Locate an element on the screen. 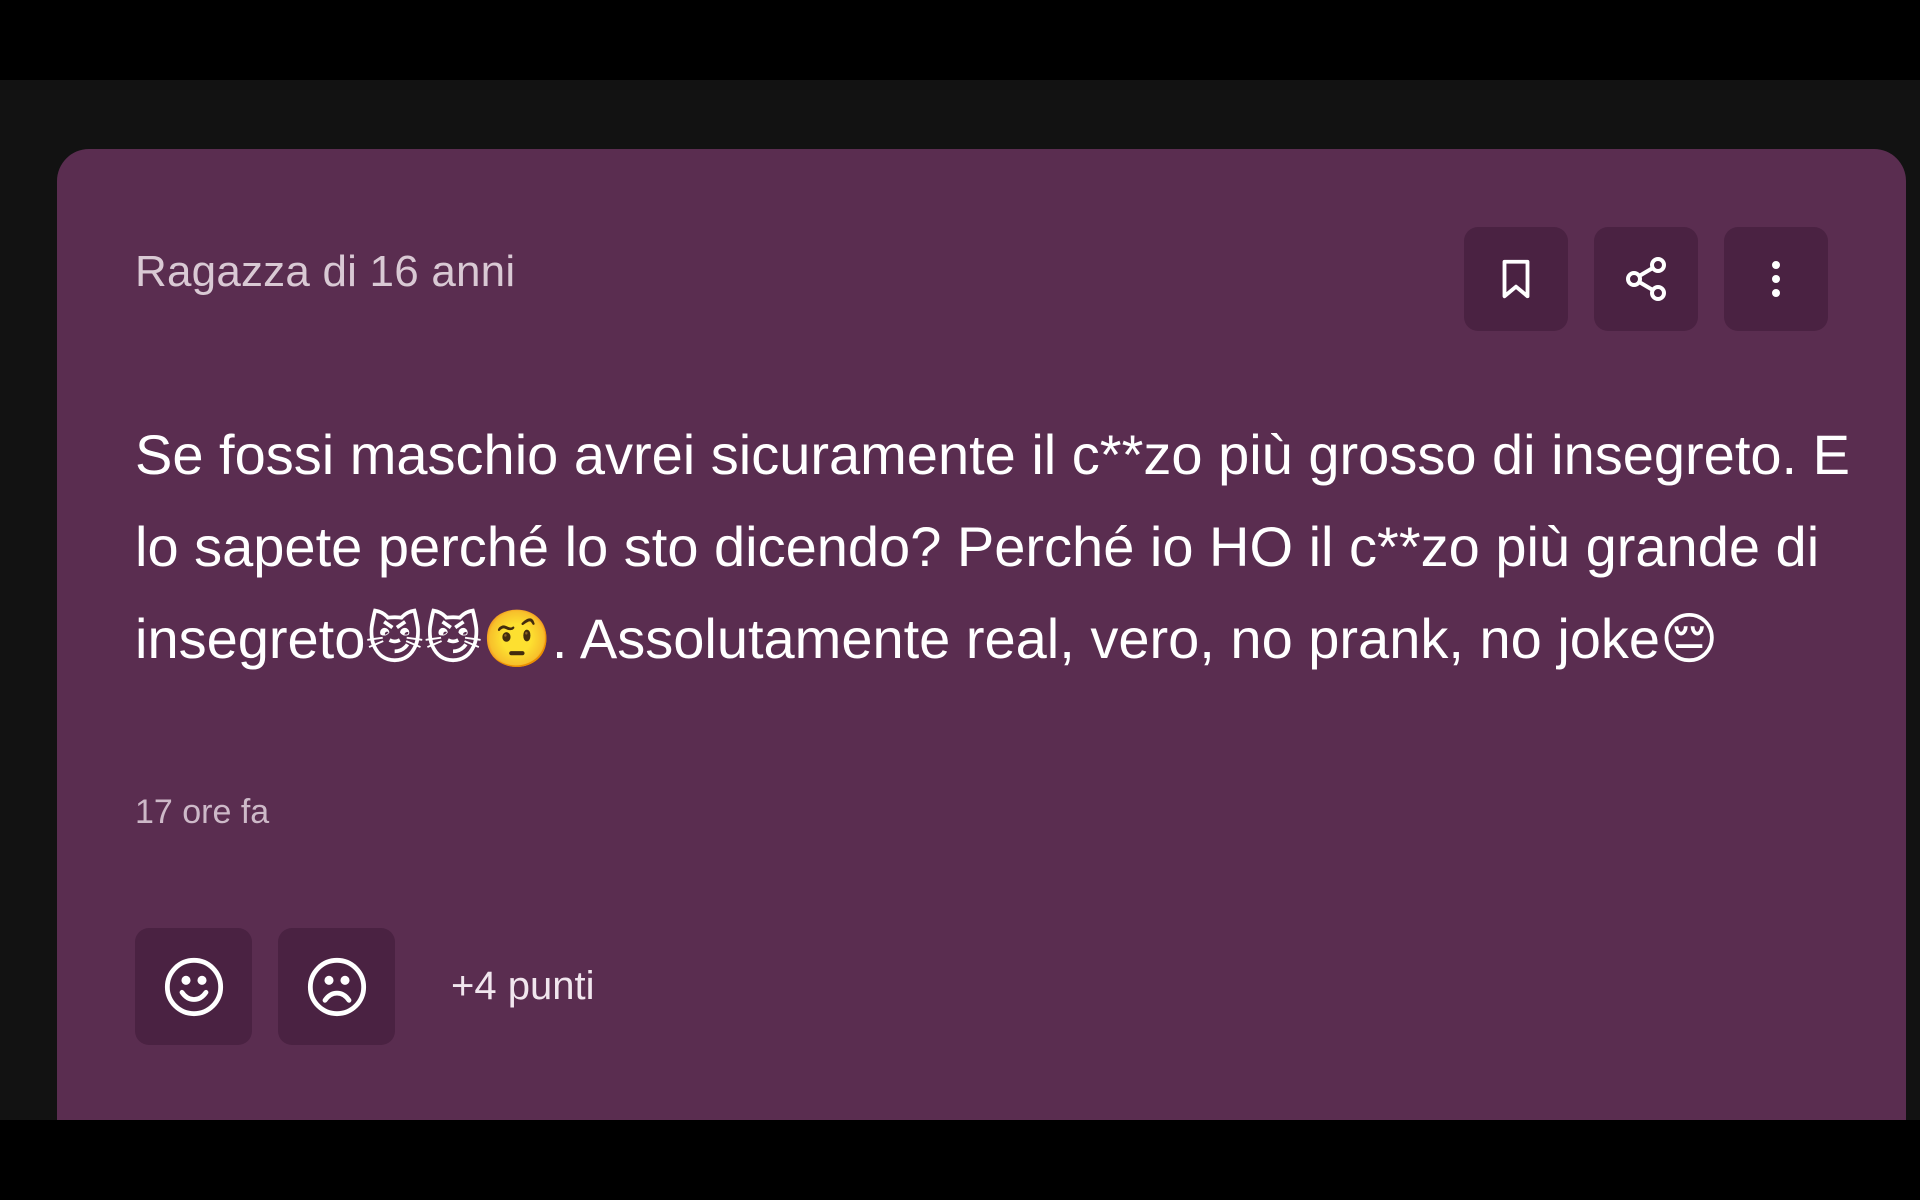 Image resolution: width=1920 pixels, height=1200 pixels. post-actions is located at coordinates (1646, 279).